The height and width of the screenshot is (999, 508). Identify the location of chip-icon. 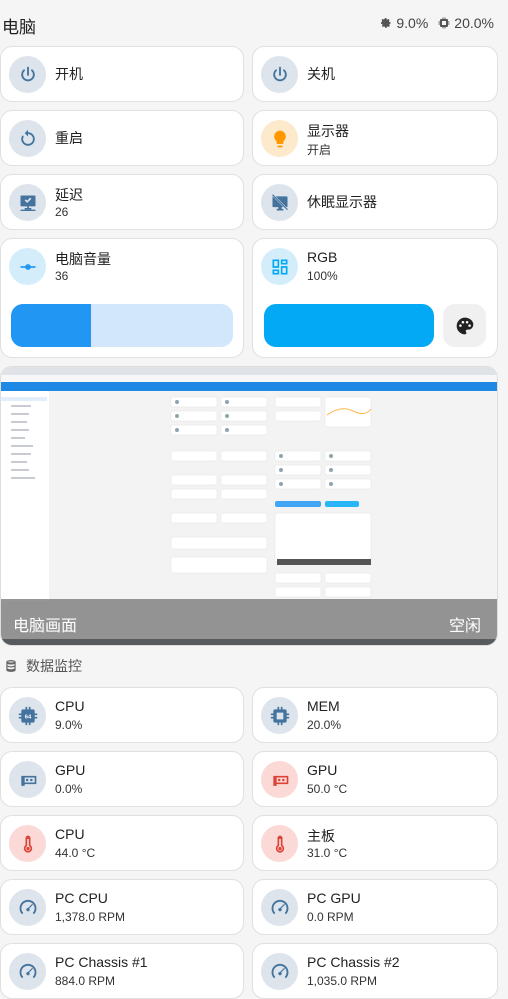
(444, 23).